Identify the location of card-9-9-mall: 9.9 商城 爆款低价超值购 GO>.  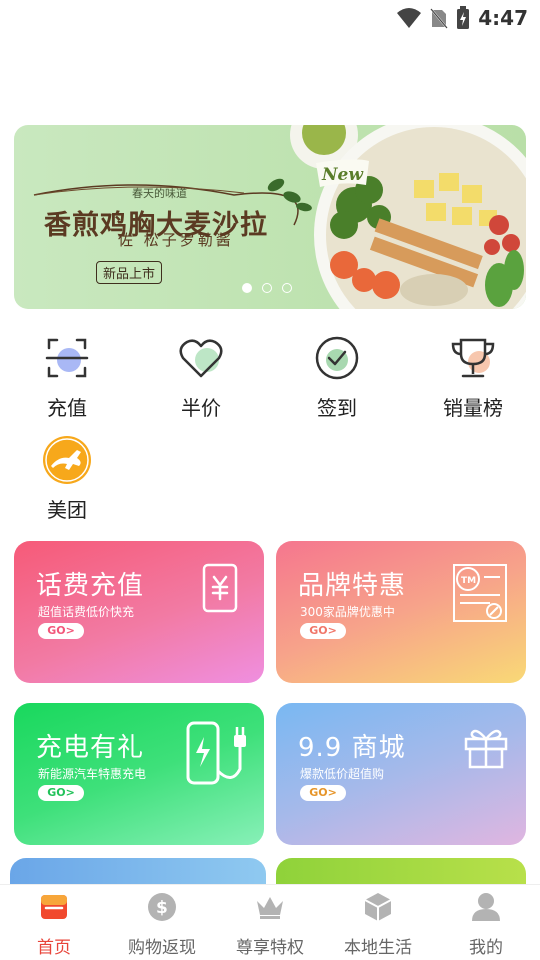
(401, 774).